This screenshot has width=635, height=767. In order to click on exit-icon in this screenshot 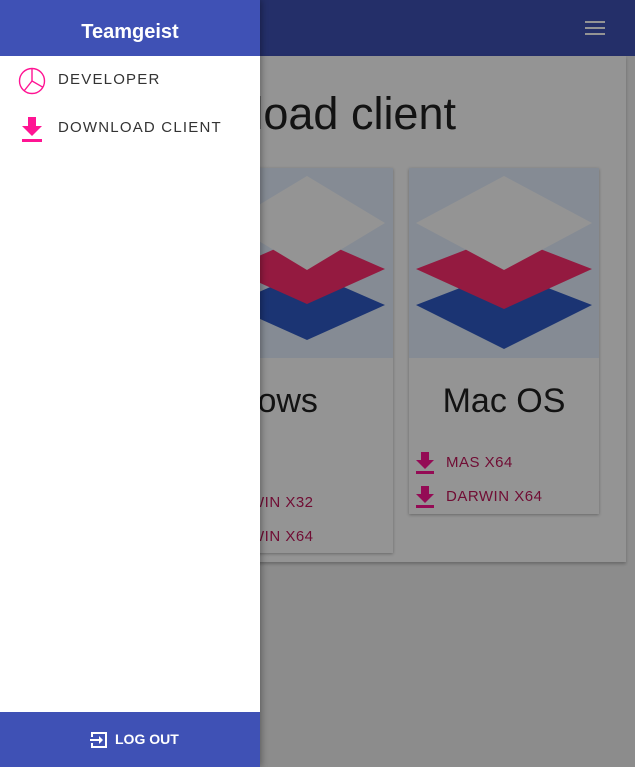, I will do `click(98, 740)`.